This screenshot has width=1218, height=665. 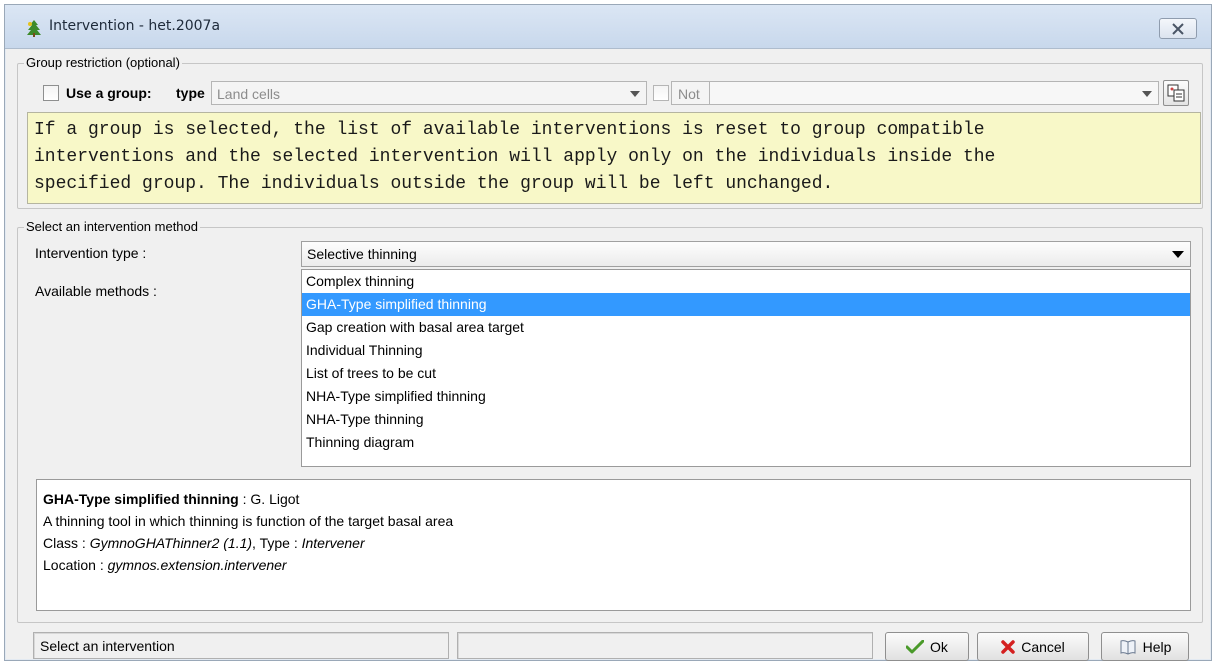 I want to click on list-item: List of trees to be cut, so click(x=746, y=373).